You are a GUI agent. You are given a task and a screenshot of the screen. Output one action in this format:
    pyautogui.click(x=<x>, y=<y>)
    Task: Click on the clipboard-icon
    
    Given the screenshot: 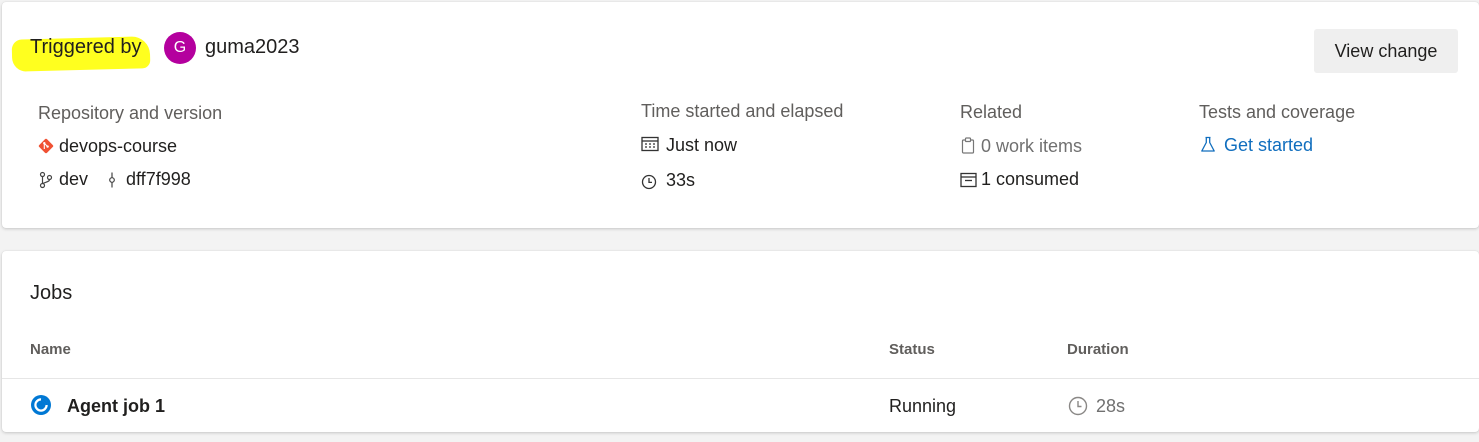 What is the action you would take?
    pyautogui.click(x=968, y=145)
    